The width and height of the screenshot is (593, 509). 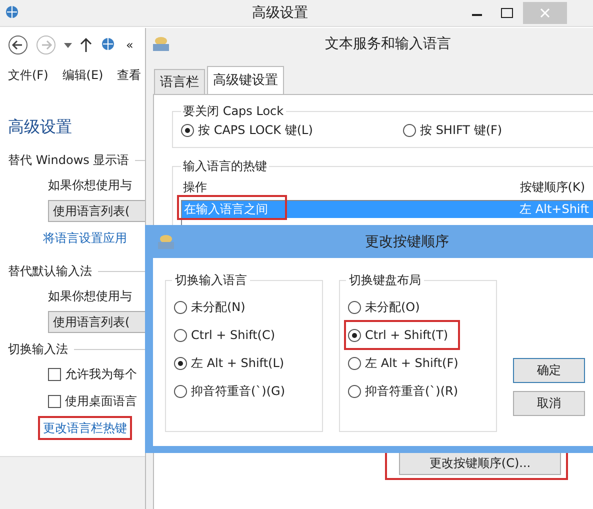 What do you see at coordinates (85, 428) in the screenshot?
I see `link: 更改语言栏热键` at bounding box center [85, 428].